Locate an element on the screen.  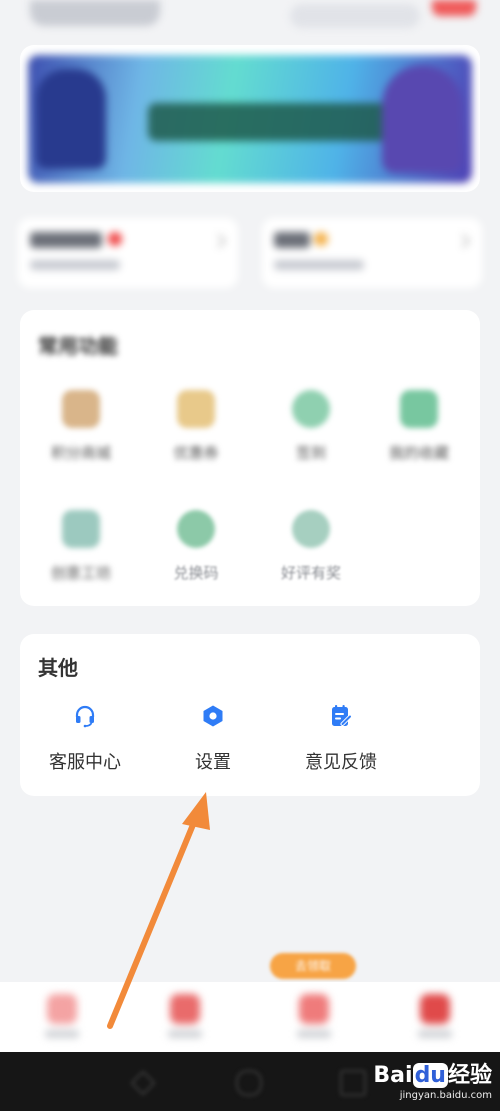
message-icon is located at coordinates (314, 1009).